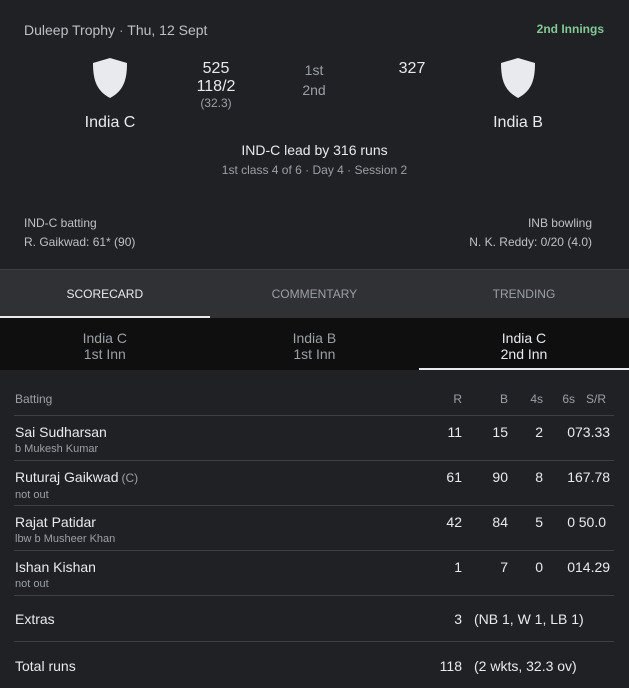 This screenshot has width=629, height=688. I want to click on match-status: 1st class 4 of 6 · Day 4 · Session 2, so click(314, 170).